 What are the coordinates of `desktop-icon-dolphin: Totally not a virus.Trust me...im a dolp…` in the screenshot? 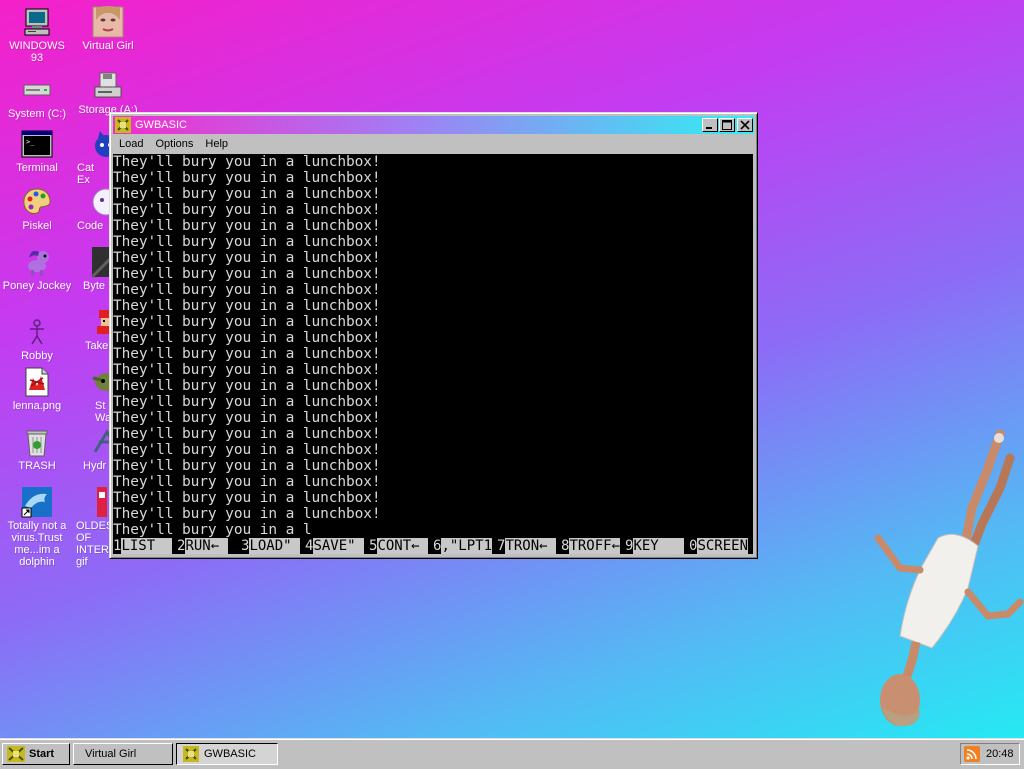 It's located at (37, 527).